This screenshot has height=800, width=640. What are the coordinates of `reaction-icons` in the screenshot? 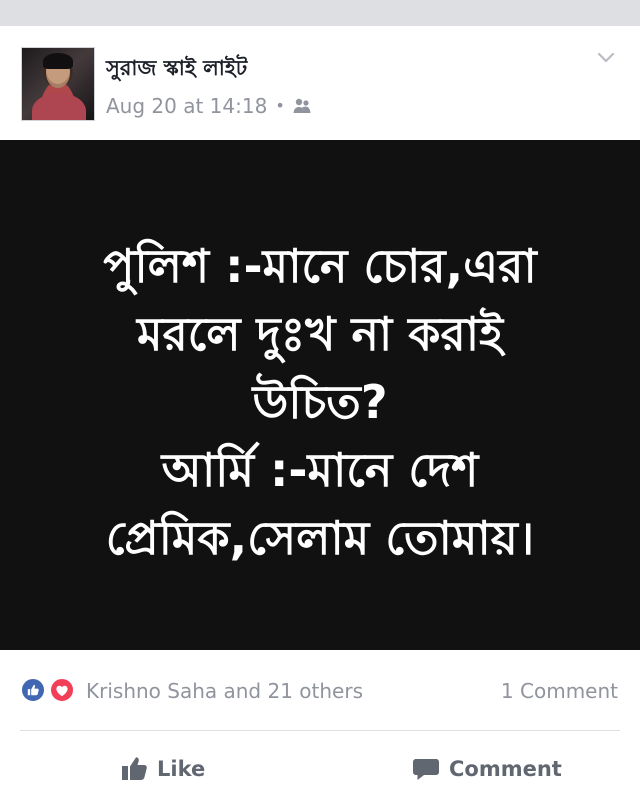 It's located at (50, 691).